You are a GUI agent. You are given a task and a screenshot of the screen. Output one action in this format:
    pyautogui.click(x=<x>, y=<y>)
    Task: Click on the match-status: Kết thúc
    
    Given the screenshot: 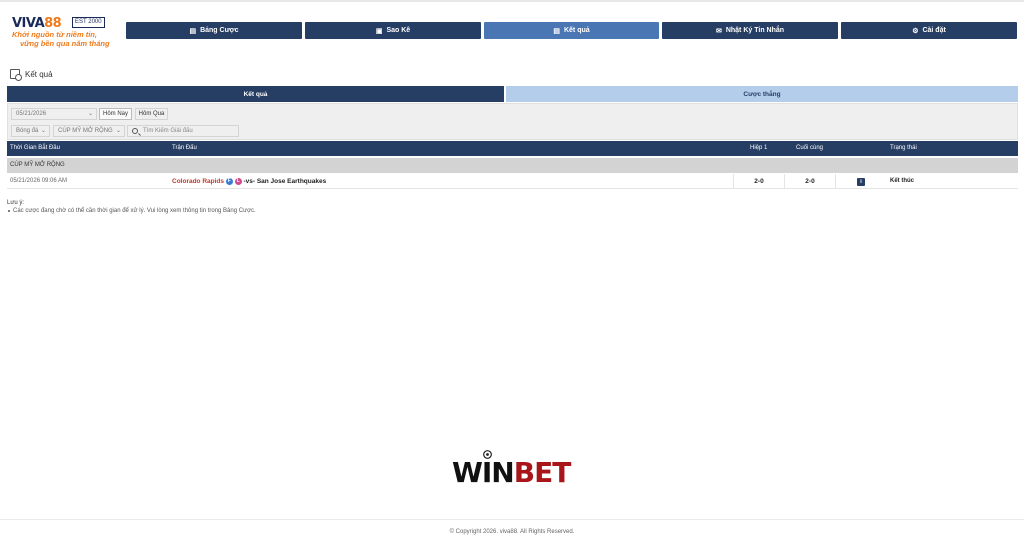 What is the action you would take?
    pyautogui.click(x=902, y=181)
    